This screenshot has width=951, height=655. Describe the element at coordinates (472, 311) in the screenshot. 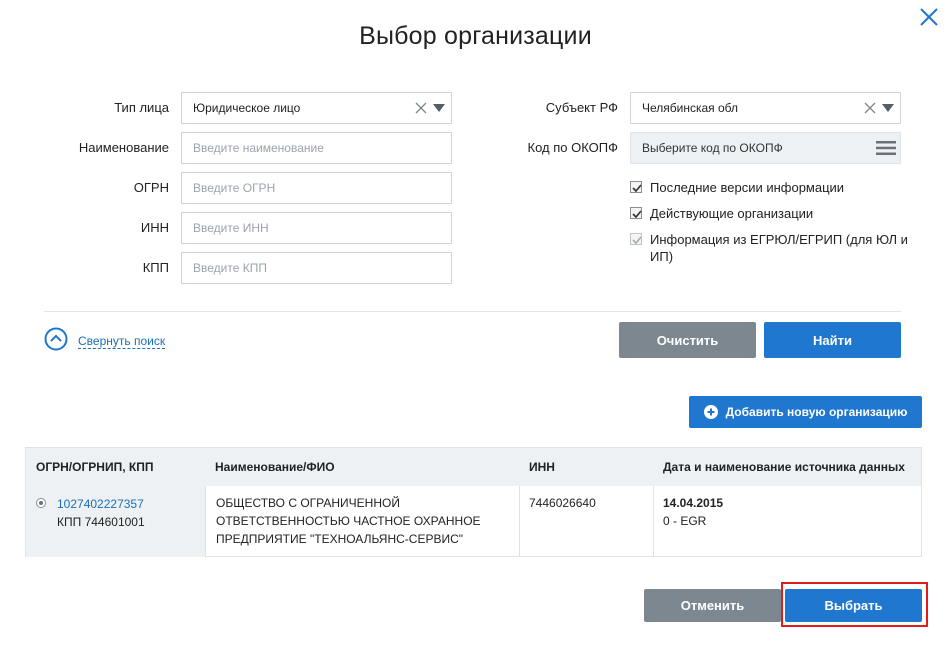

I see `divider` at that location.